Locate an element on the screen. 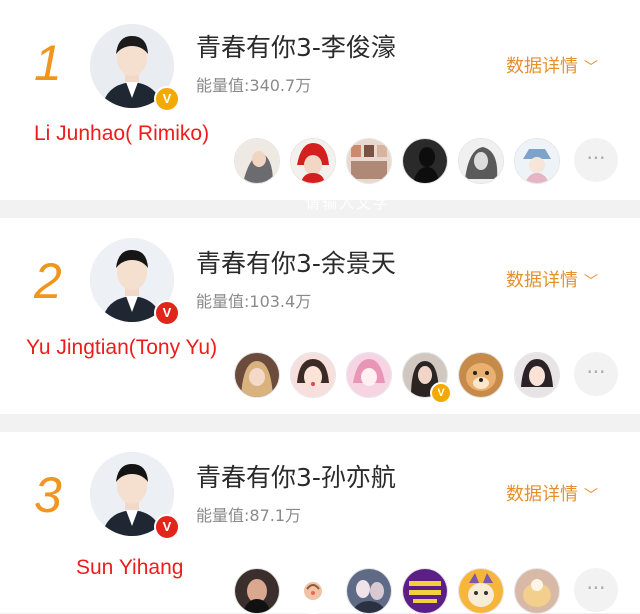 The height and width of the screenshot is (614, 640). rank-number: 3 is located at coordinates (48, 495).